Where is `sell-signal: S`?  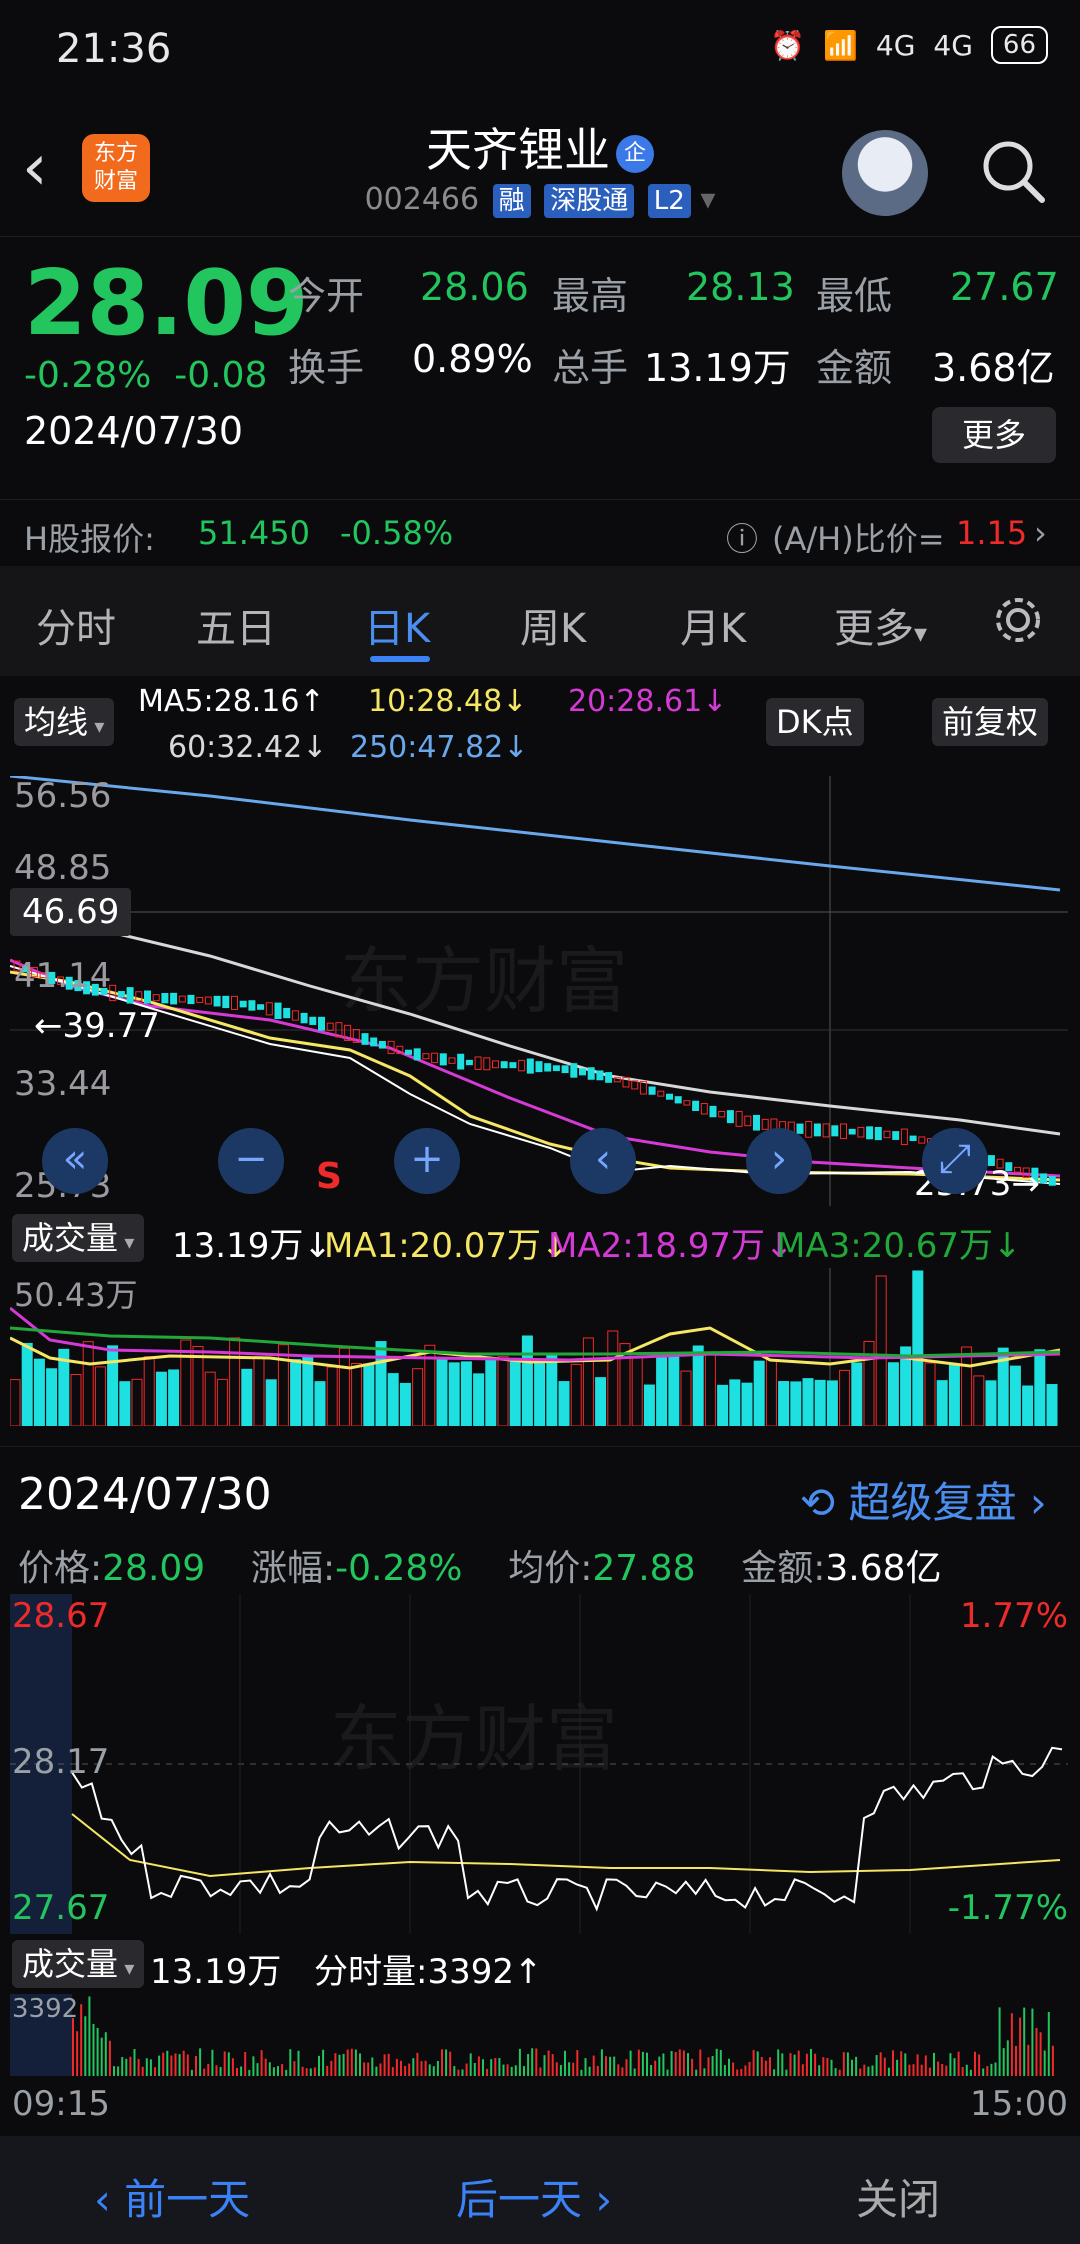 sell-signal: S is located at coordinates (329, 1176).